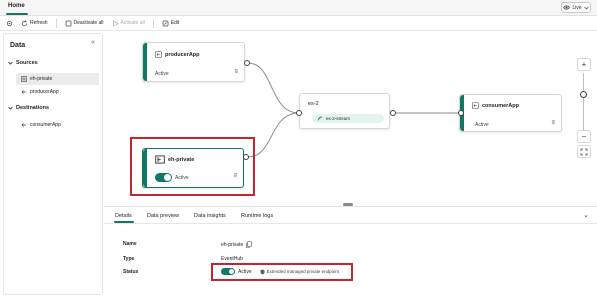  I want to click on stream-chip-label: es-2-stream, so click(338, 118).